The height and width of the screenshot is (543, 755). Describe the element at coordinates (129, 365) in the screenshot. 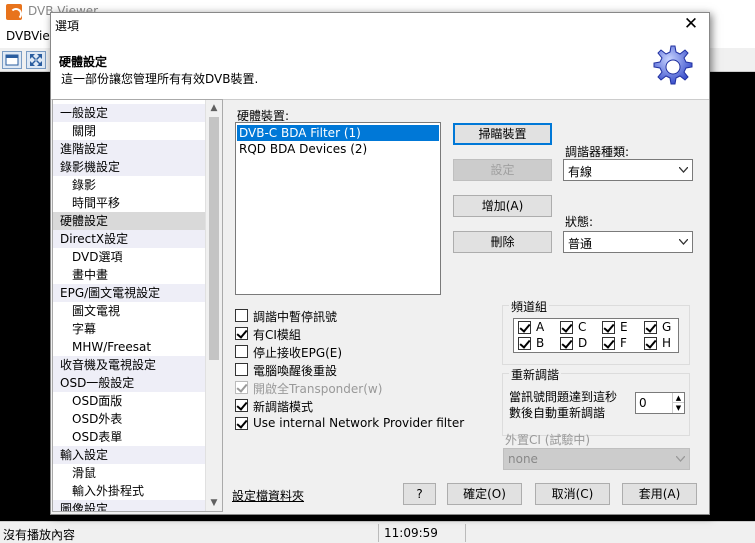

I see `tree-item: 收音機及電視設定` at that location.